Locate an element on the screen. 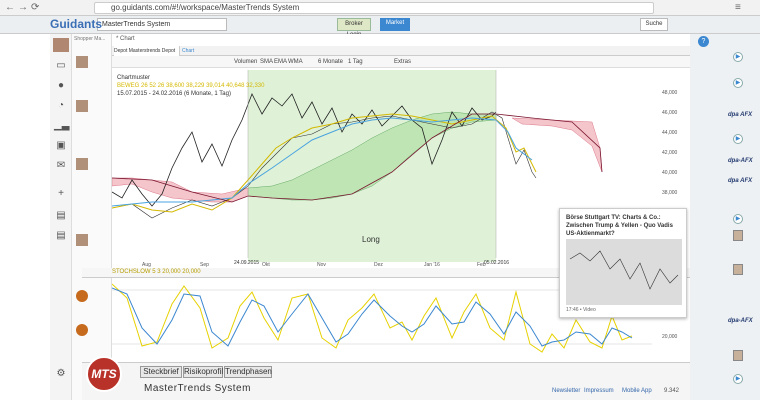  folder2-icon: ▤ is located at coordinates (61, 236).